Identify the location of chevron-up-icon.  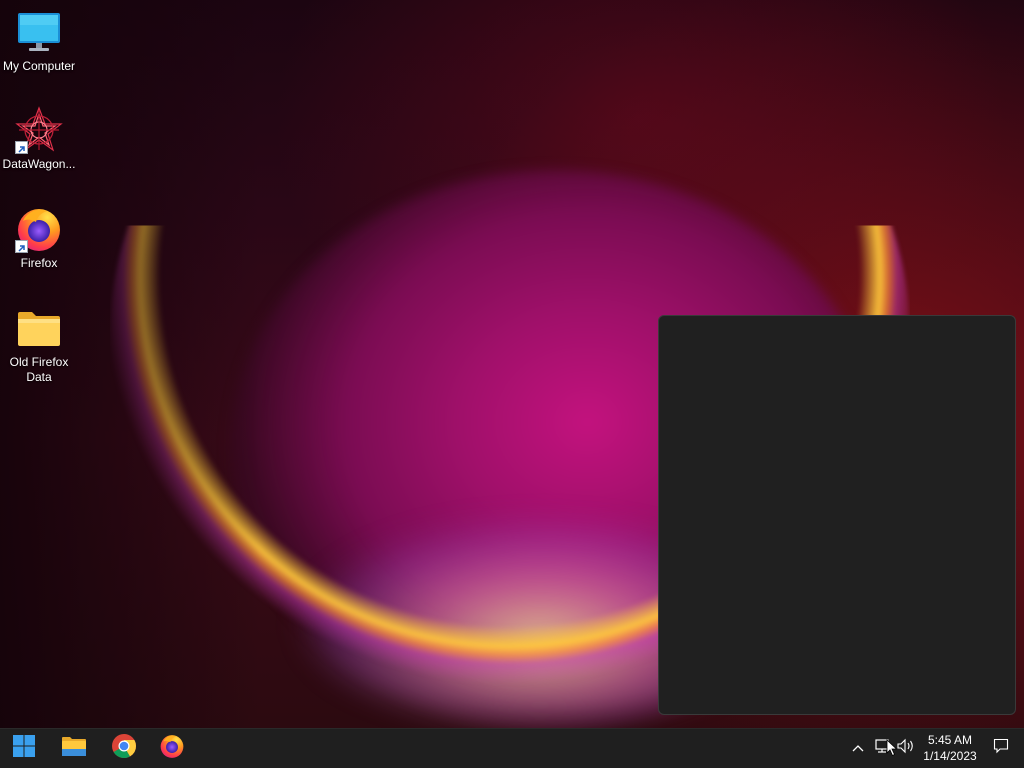
(858, 749).